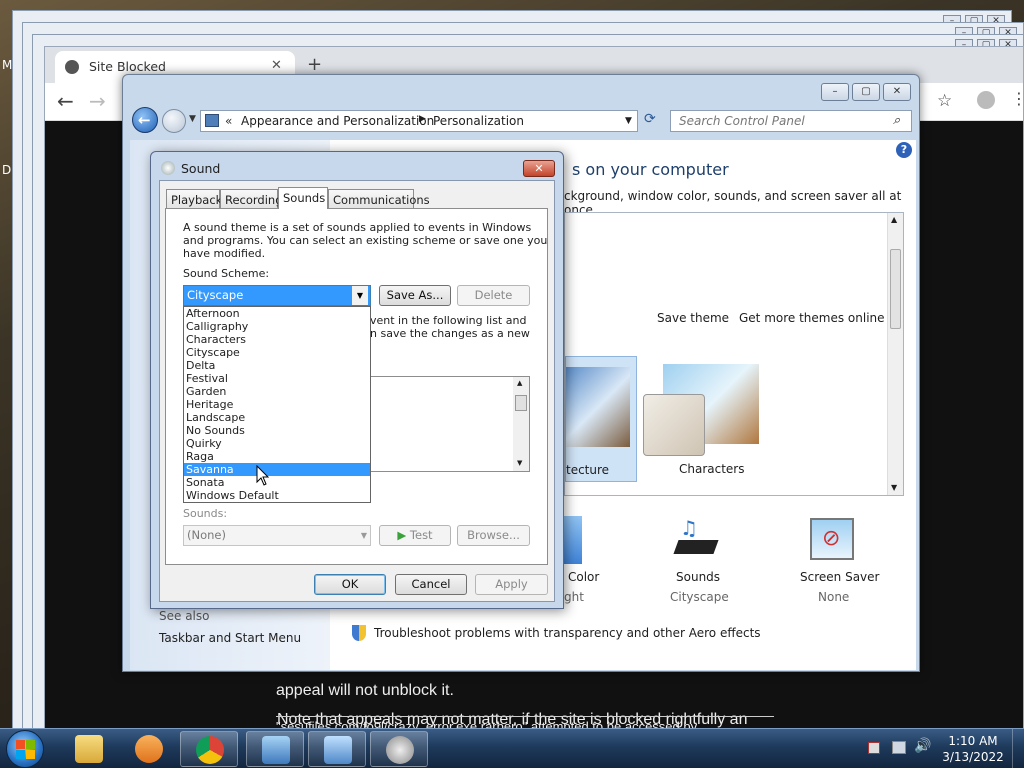 The image size is (1024, 768). I want to click on taskbar-chrome, so click(209, 749).